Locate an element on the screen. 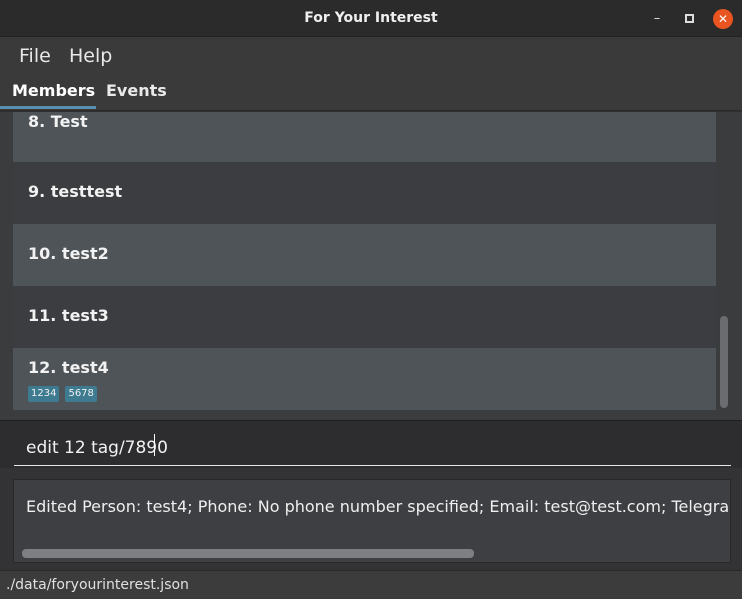 The image size is (742, 599). list-item: 8. Test is located at coordinates (364, 138).